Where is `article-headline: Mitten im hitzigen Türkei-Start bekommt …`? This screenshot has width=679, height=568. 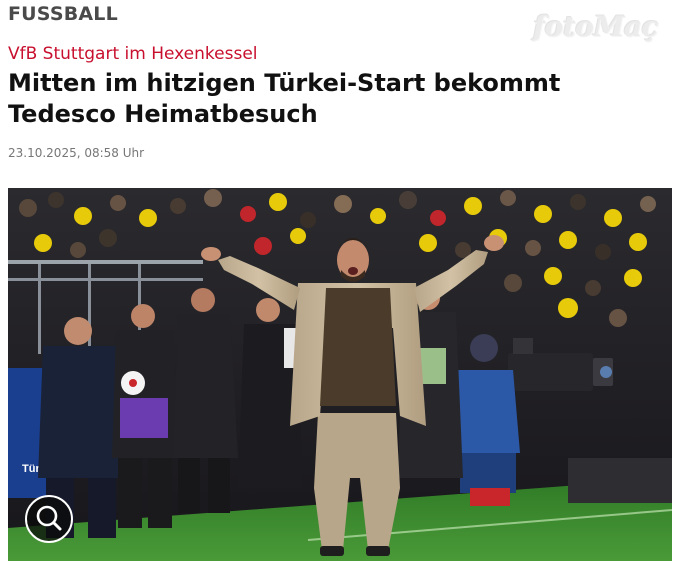
article-headline: Mitten im hitzigen Türkei-Start bekommt … is located at coordinates (284, 98).